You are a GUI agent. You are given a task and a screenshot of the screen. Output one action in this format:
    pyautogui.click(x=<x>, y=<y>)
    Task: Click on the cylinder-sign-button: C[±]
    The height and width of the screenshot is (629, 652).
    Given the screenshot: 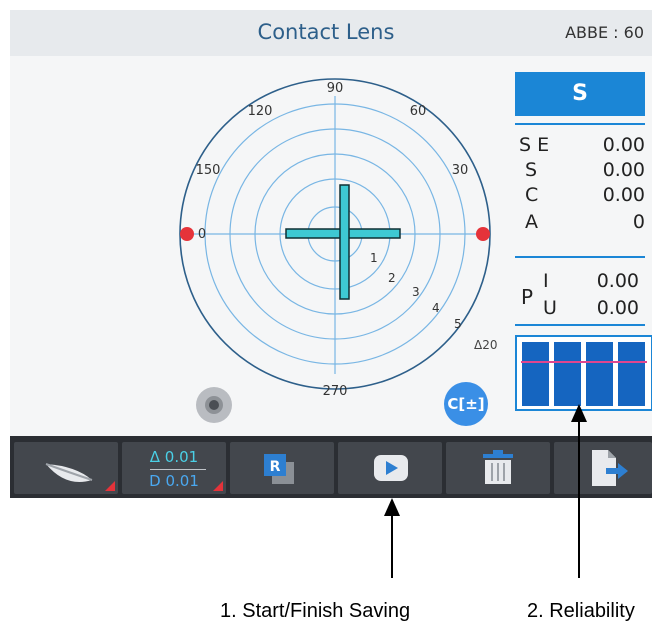 What is the action you would take?
    pyautogui.click(x=466, y=404)
    